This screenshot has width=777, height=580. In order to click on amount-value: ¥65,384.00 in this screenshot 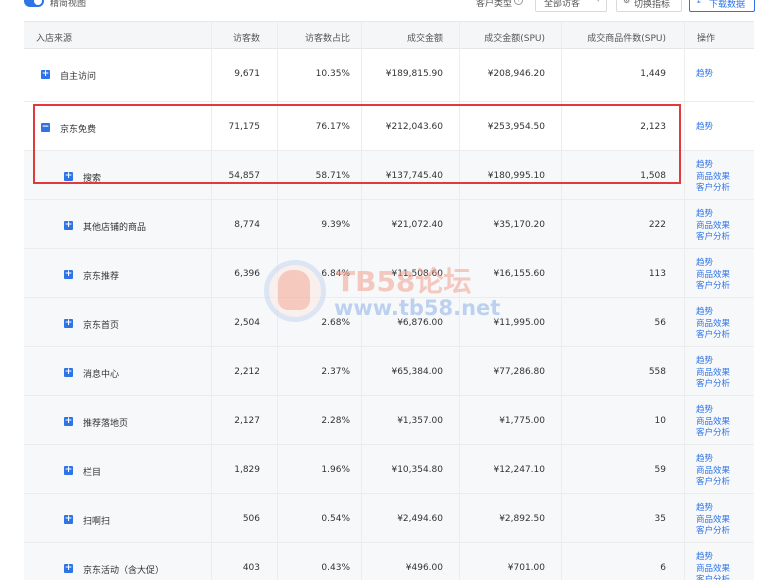, I will do `click(417, 372)`.